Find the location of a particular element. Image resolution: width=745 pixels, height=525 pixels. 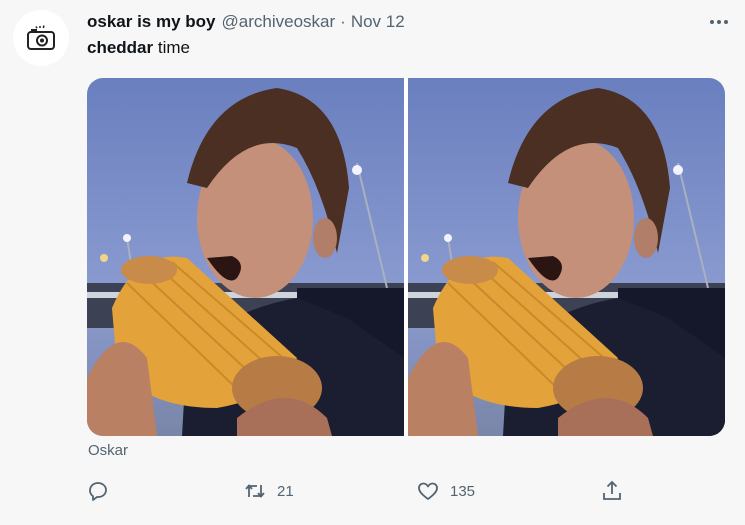

more-button is located at coordinates (719, 22).